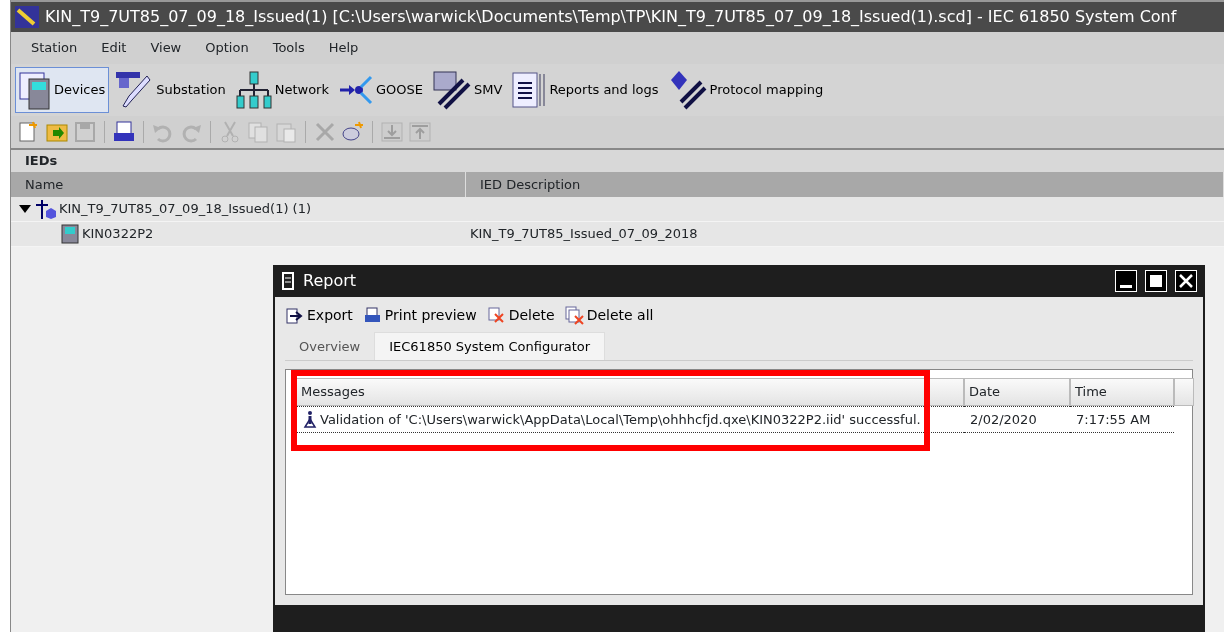  Describe the element at coordinates (343, 48) in the screenshot. I see `menu-item: Help` at that location.